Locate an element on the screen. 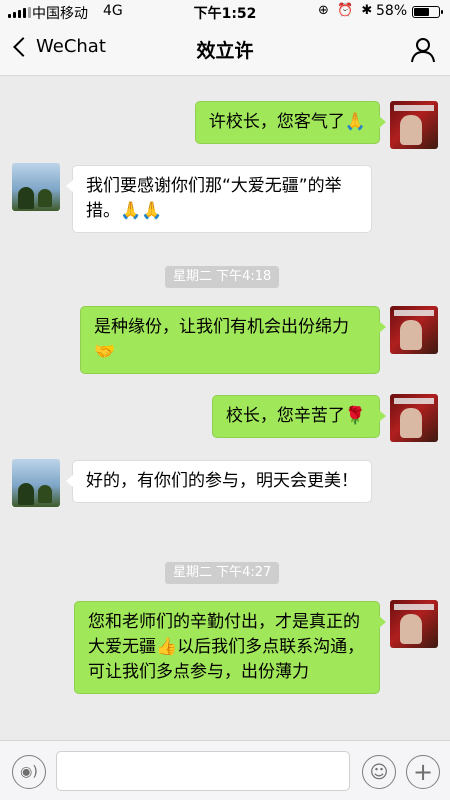  status-bar: 中国移动 4G 下午1:52 ⊕ ⏰ ✱ 58% is located at coordinates (225, 12).